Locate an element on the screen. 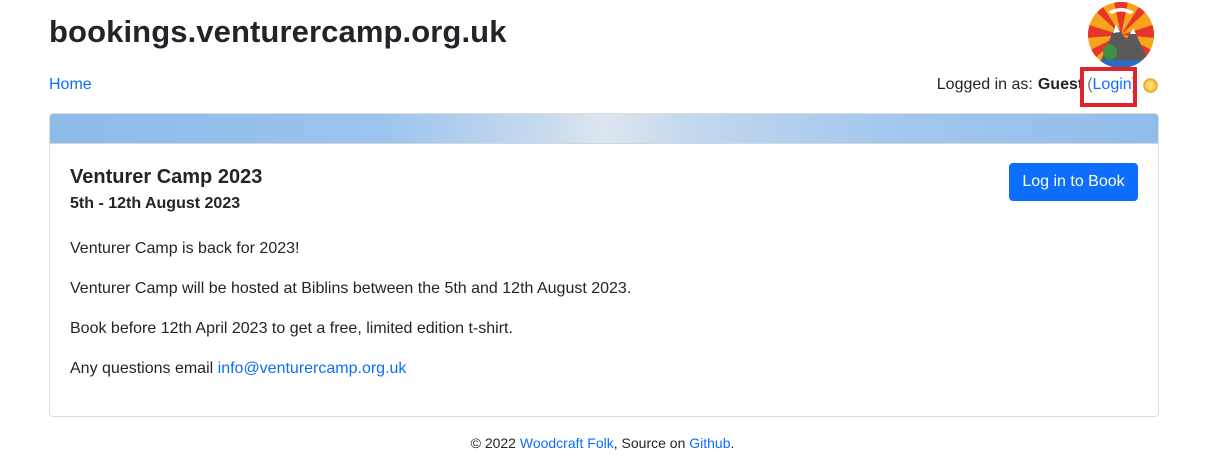 This screenshot has height=472, width=1205. log-in-to-book-button: Log in to Book is located at coordinates (1073, 182).